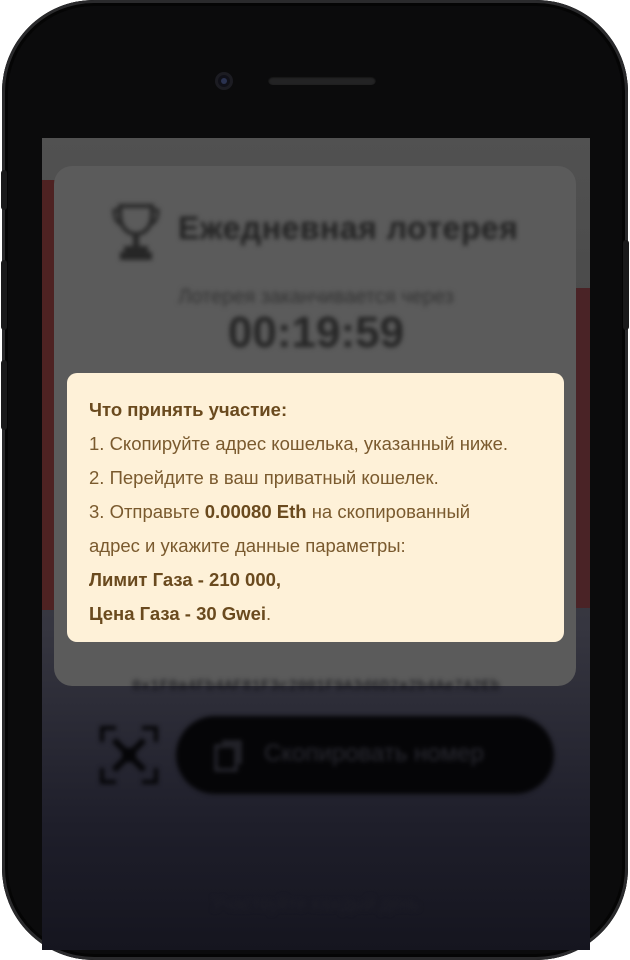 The width and height of the screenshot is (630, 960). Describe the element at coordinates (348, 228) in the screenshot. I see `lottery-title: Ежедневная лотерея` at that location.